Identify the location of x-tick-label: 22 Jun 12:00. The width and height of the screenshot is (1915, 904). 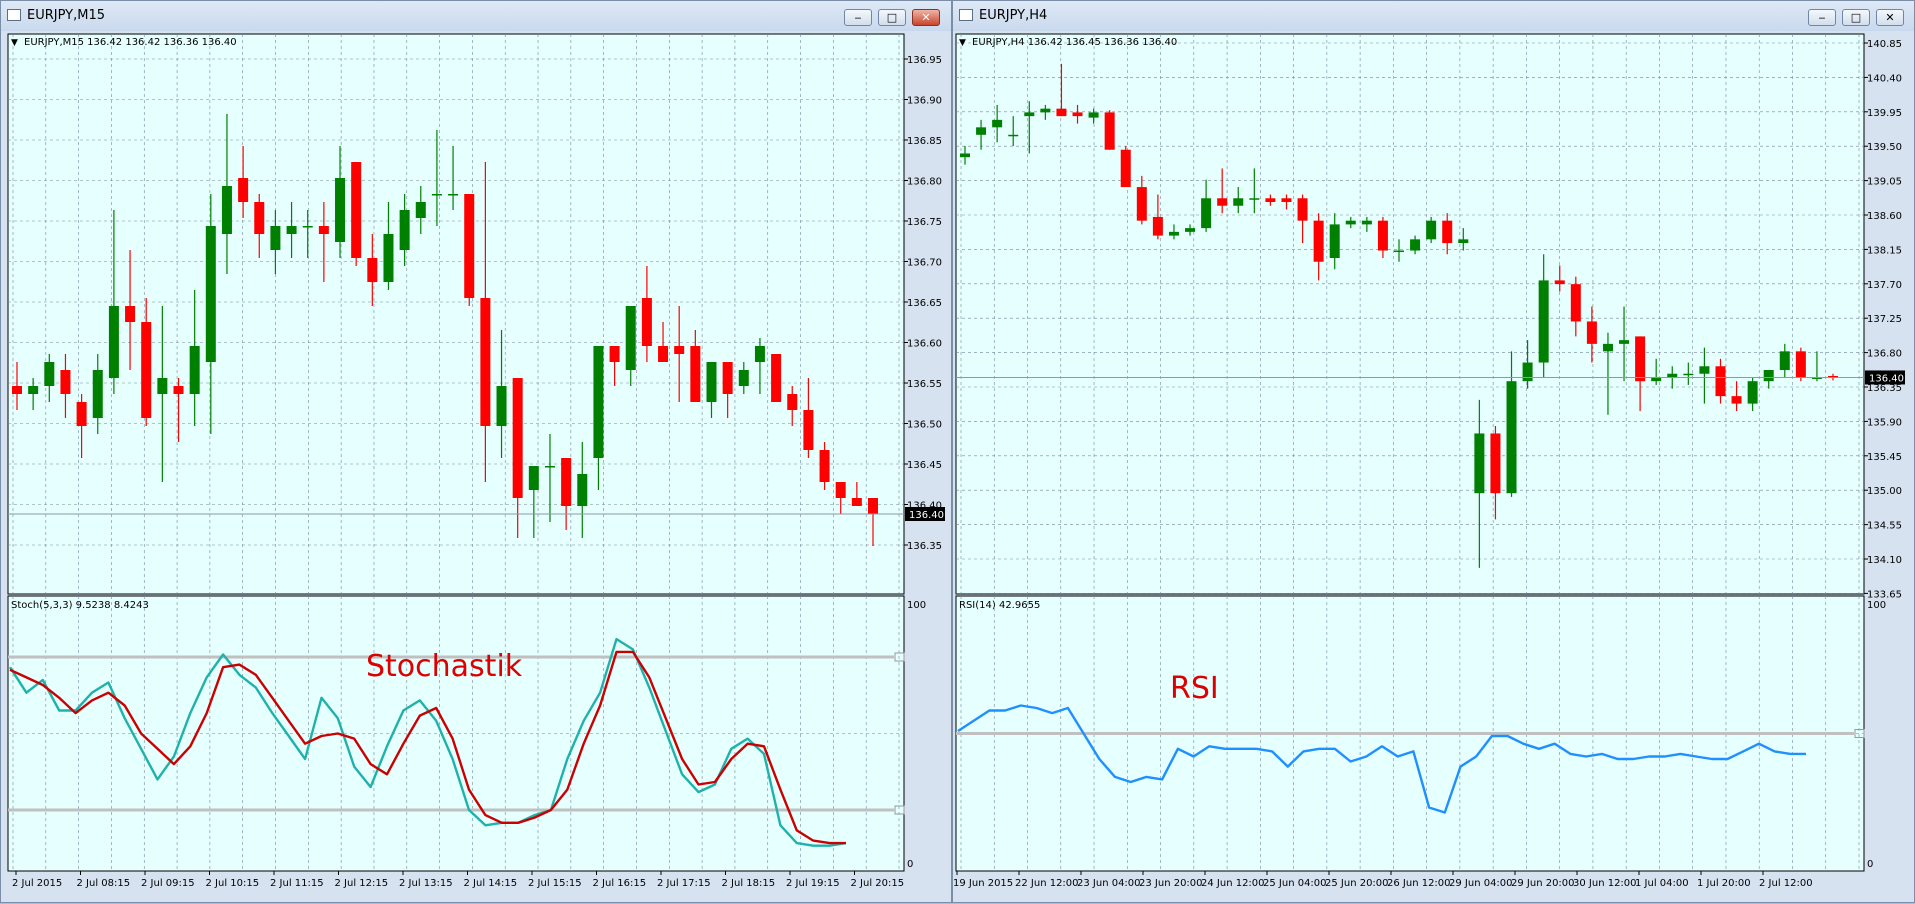
(1047, 883).